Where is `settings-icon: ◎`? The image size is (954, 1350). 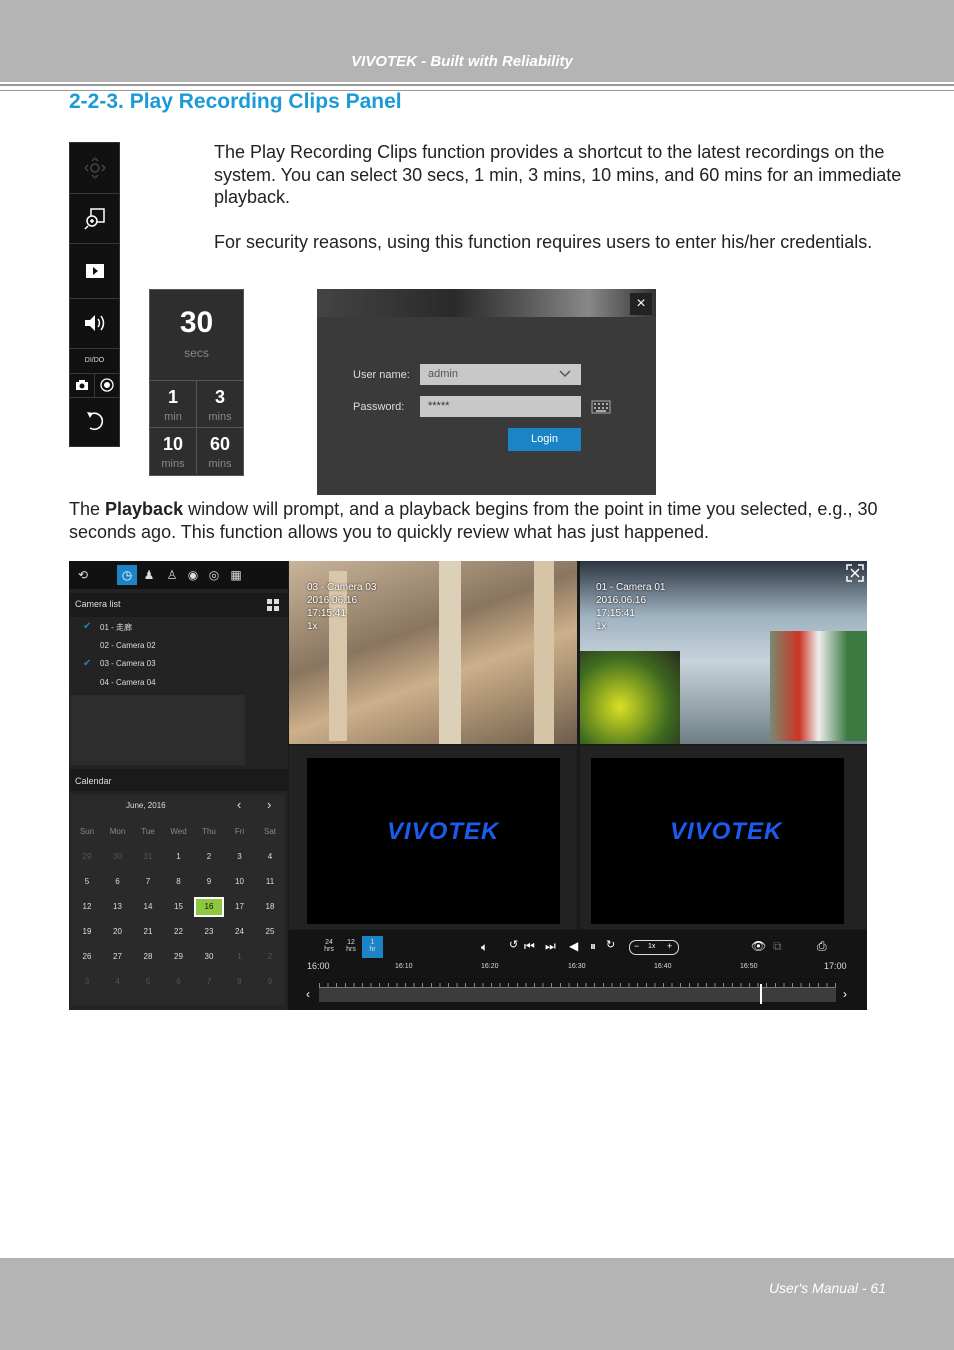
settings-icon: ◎ is located at coordinates (214, 575).